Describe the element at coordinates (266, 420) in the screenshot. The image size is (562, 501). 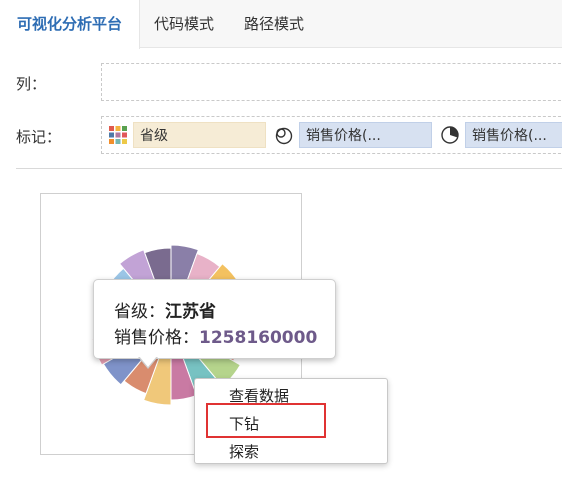
I see `drill-down-highlight-box` at that location.